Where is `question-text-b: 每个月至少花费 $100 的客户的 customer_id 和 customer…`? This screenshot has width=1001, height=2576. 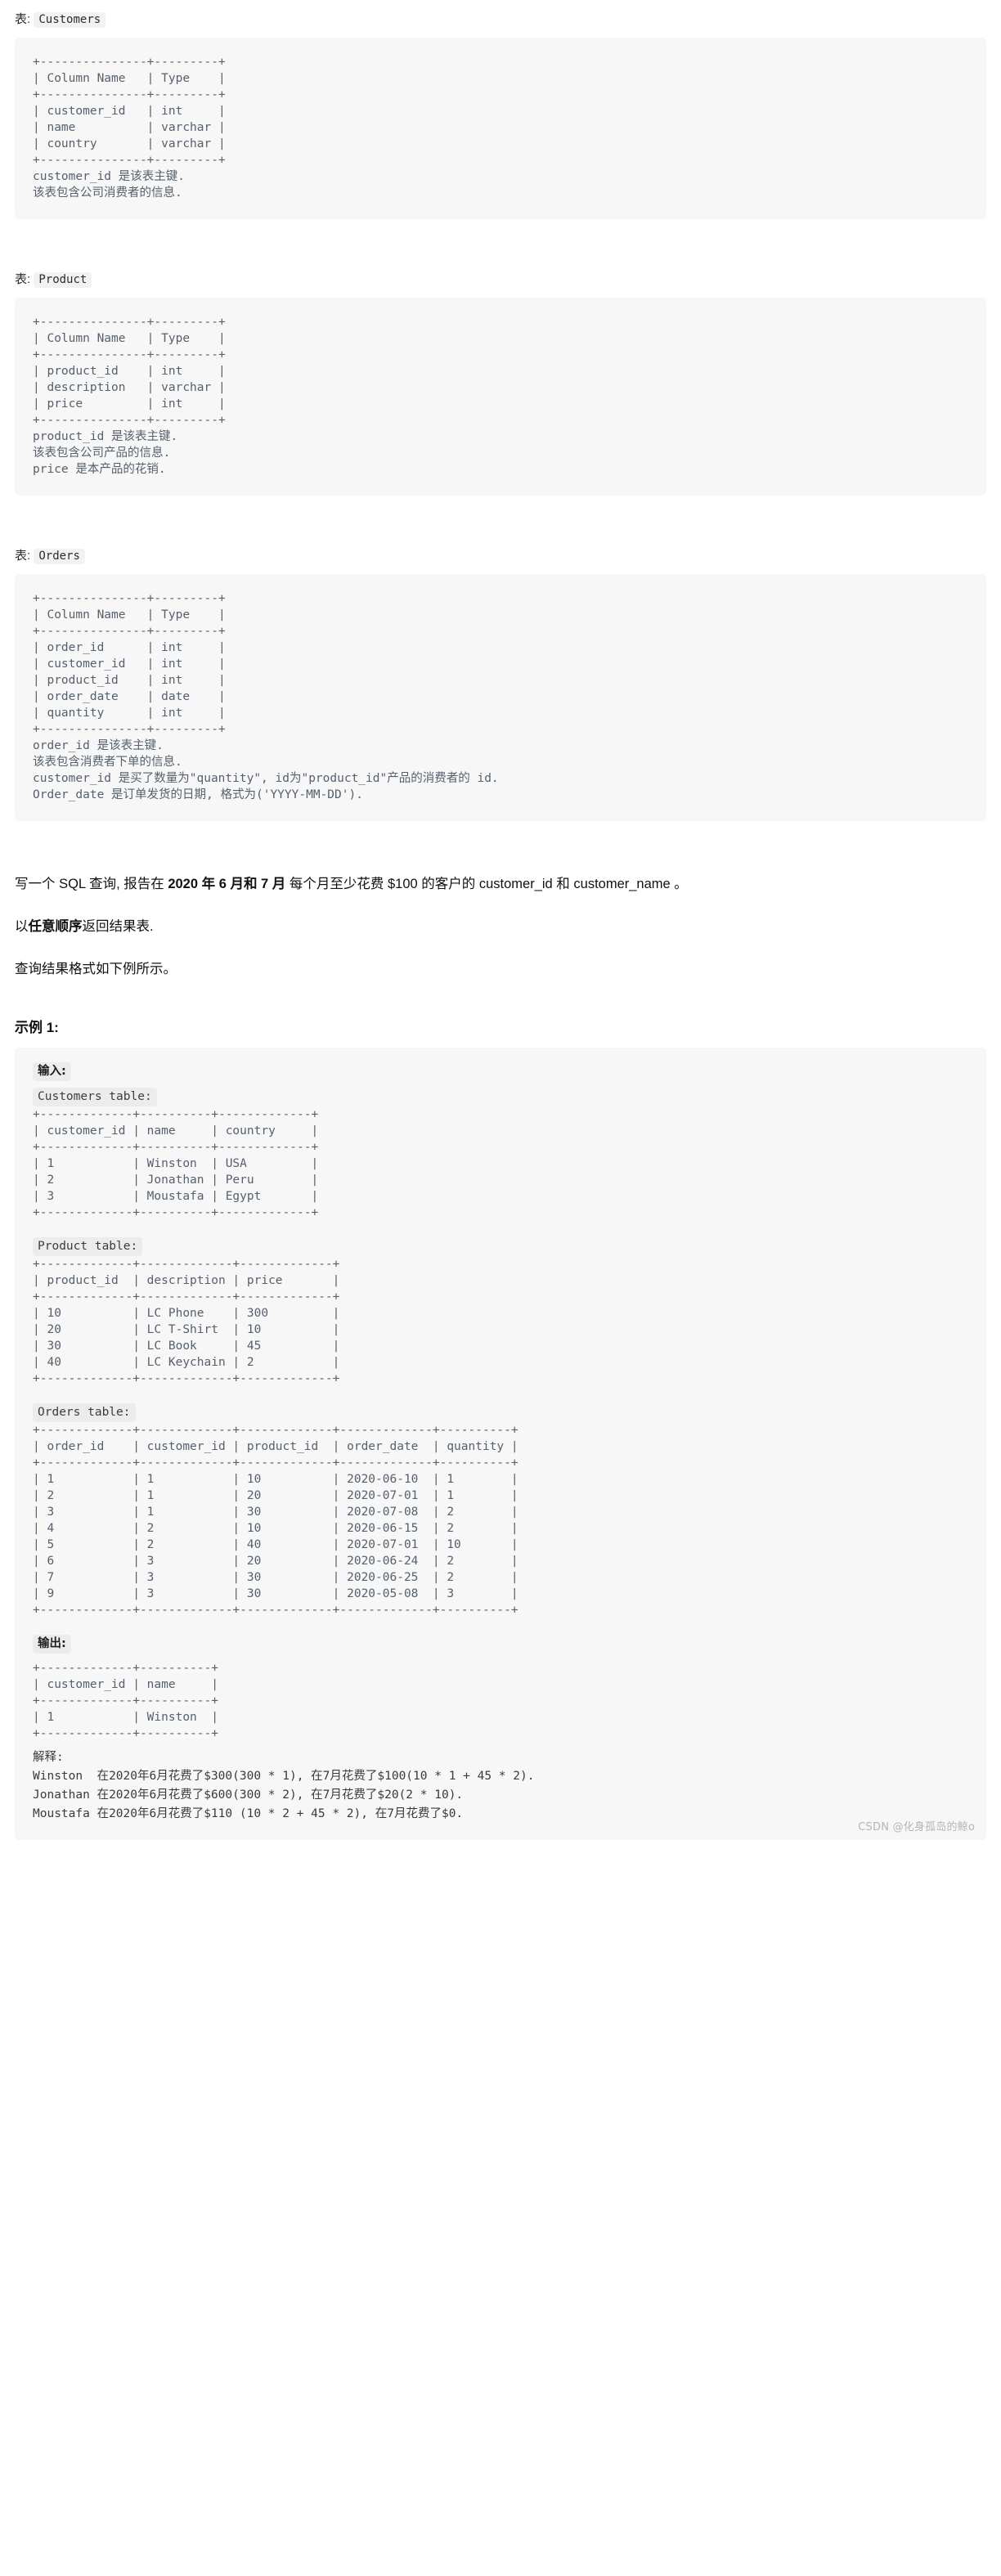 question-text-b: 每个月至少花费 $100 的客户的 customer_id 和 customer… is located at coordinates (486, 884).